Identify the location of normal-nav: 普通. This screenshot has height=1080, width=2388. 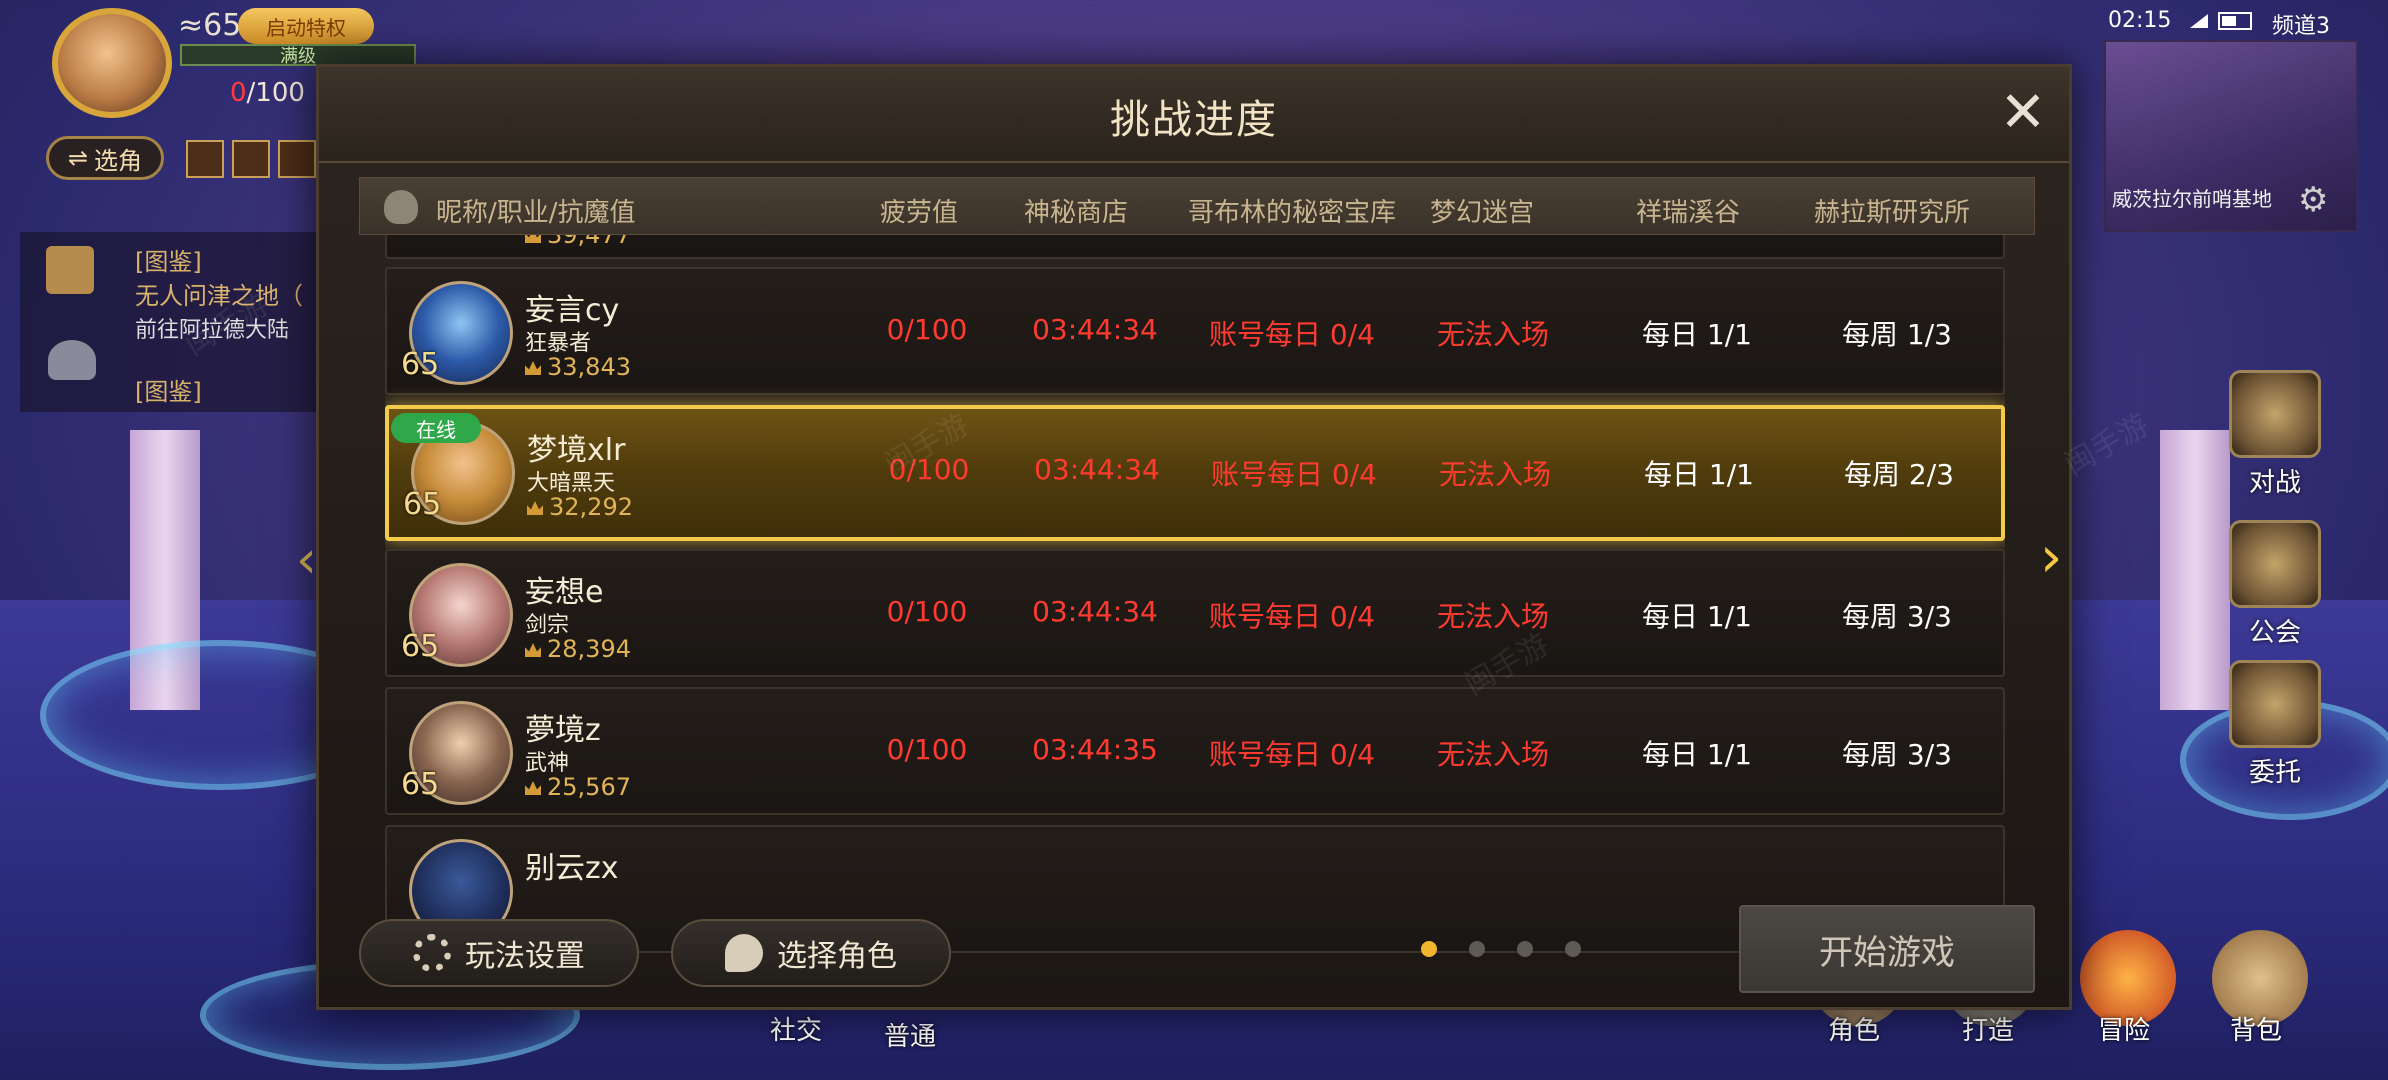
(910, 1034).